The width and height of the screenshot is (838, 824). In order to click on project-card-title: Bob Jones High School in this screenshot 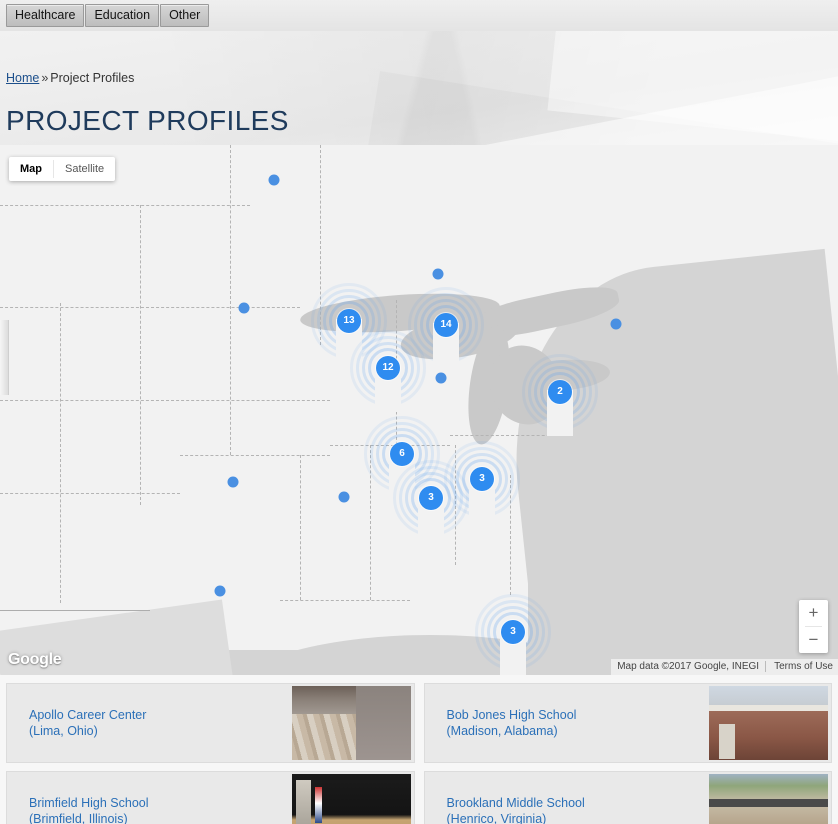, I will do `click(511, 715)`.